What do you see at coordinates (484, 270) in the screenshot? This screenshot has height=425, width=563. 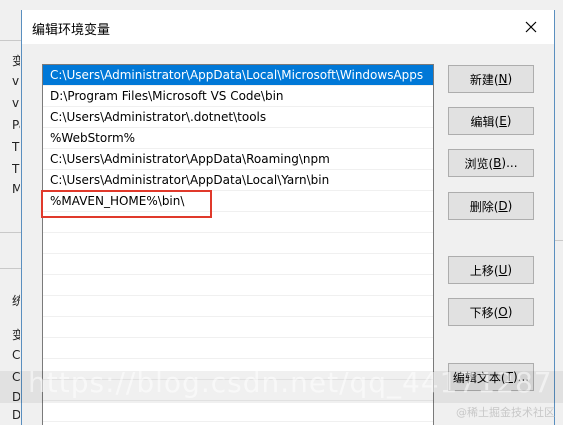 I see `button-label: 上移(` at bounding box center [484, 270].